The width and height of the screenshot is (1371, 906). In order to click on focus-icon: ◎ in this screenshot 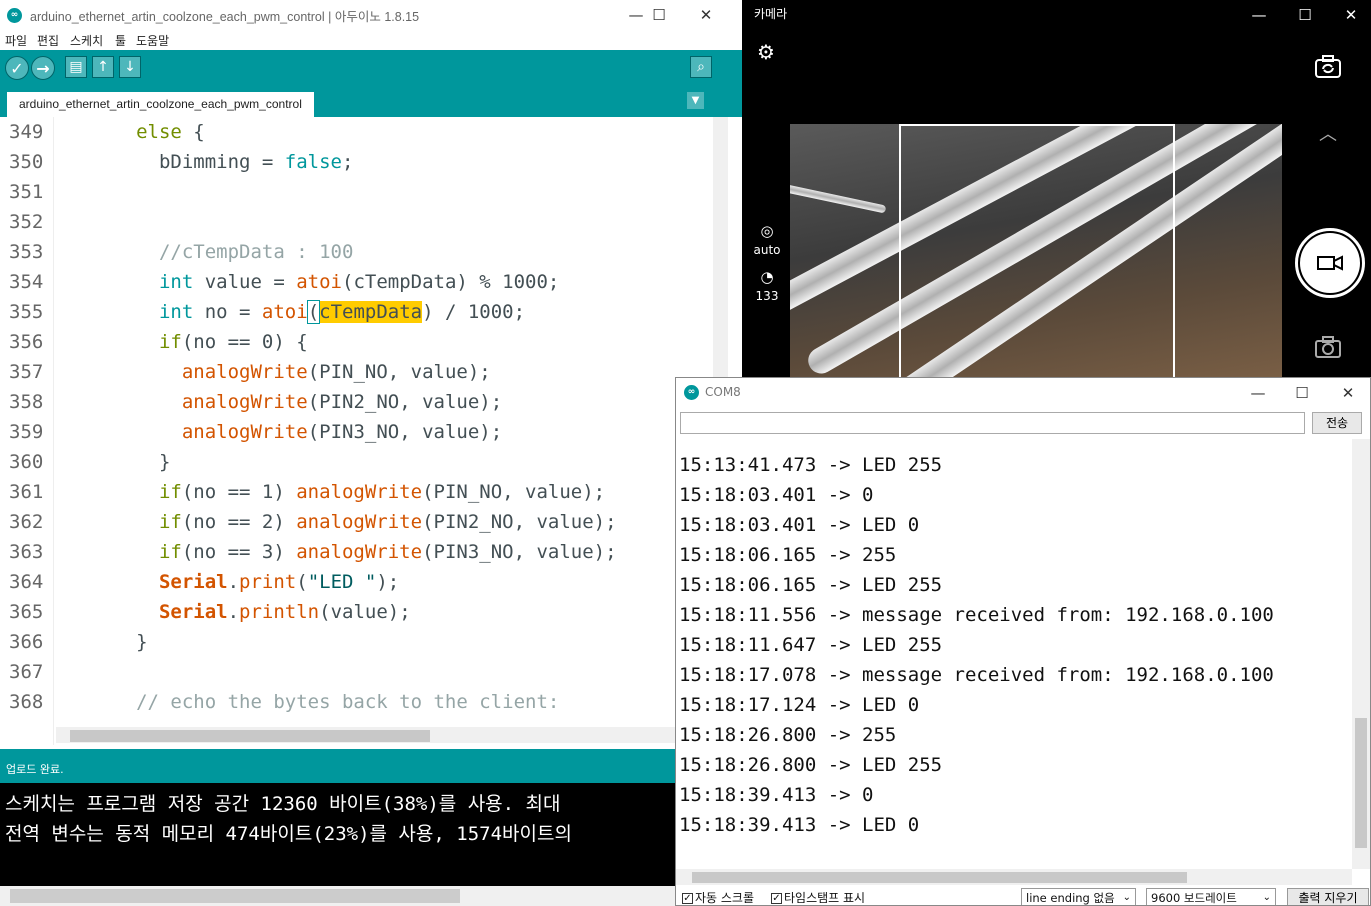, I will do `click(767, 231)`.